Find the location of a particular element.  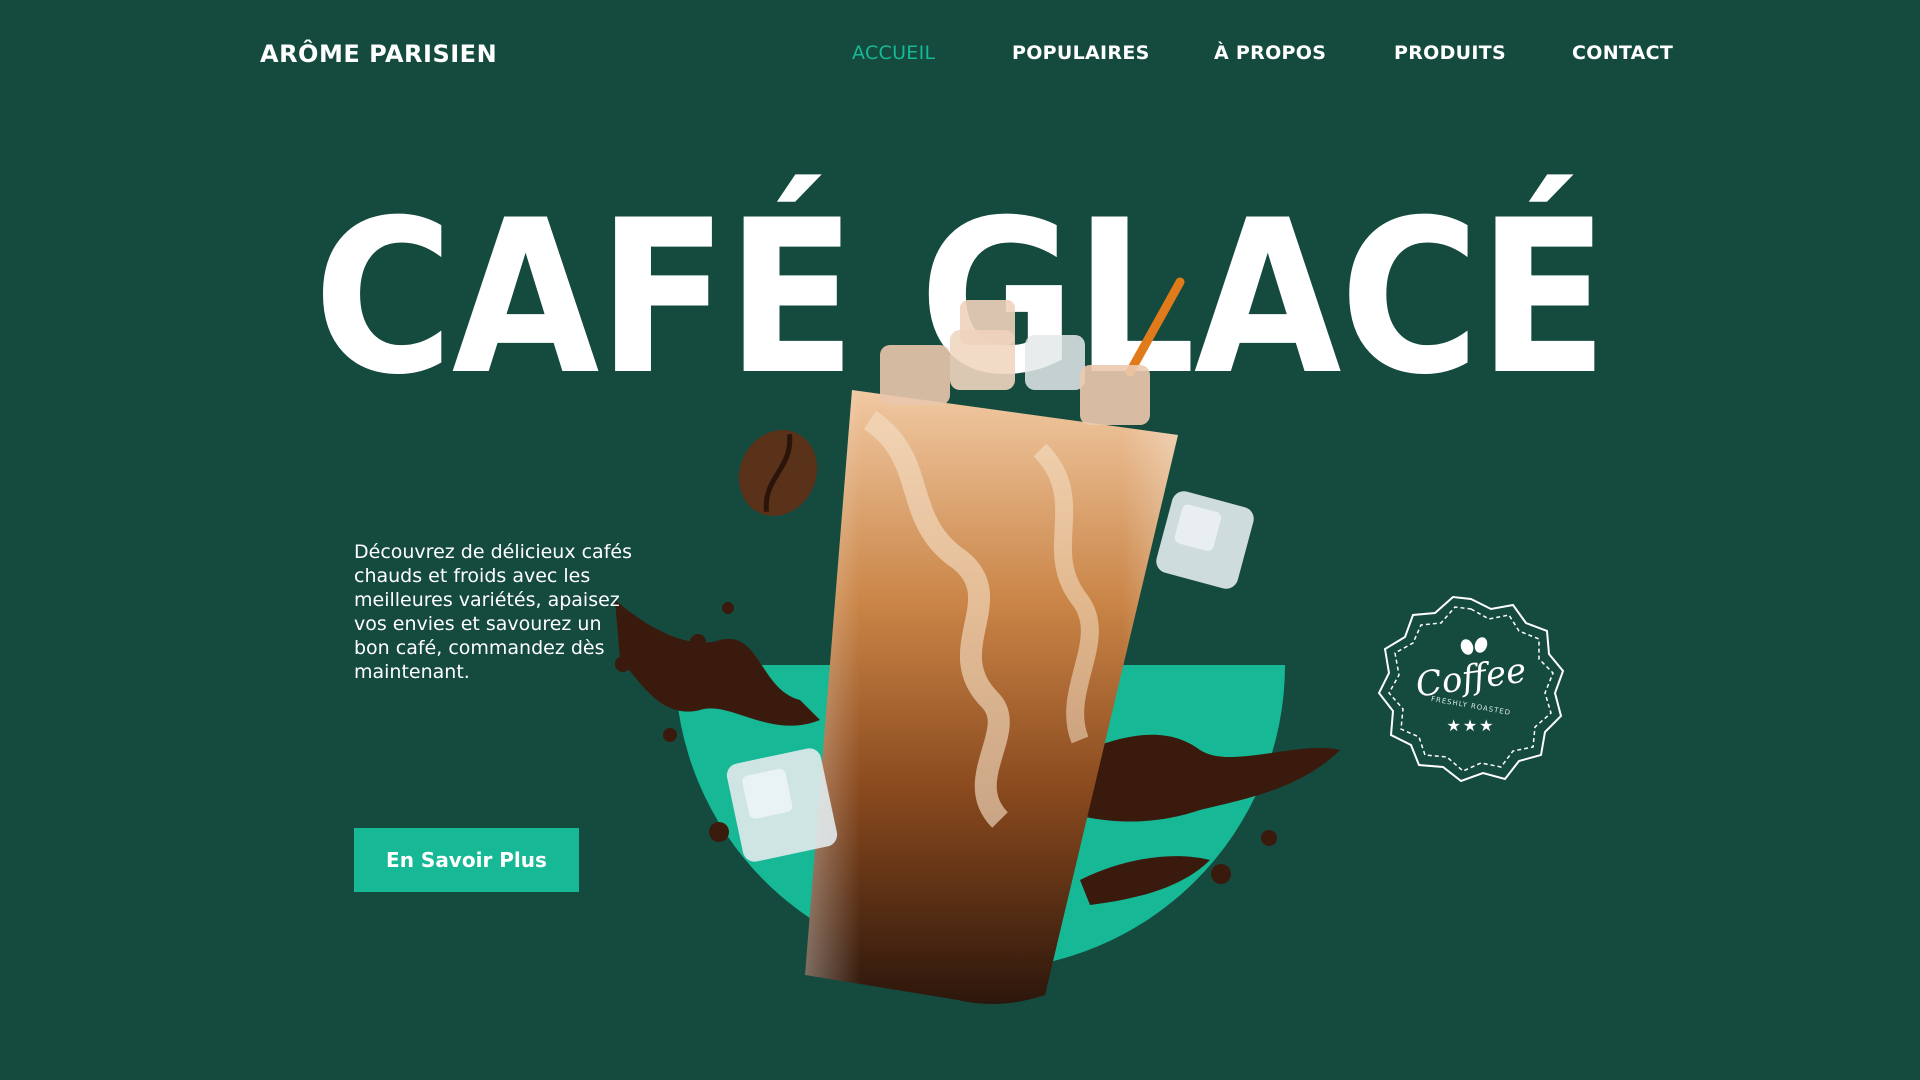

hero-background-art is located at coordinates (980, 817).